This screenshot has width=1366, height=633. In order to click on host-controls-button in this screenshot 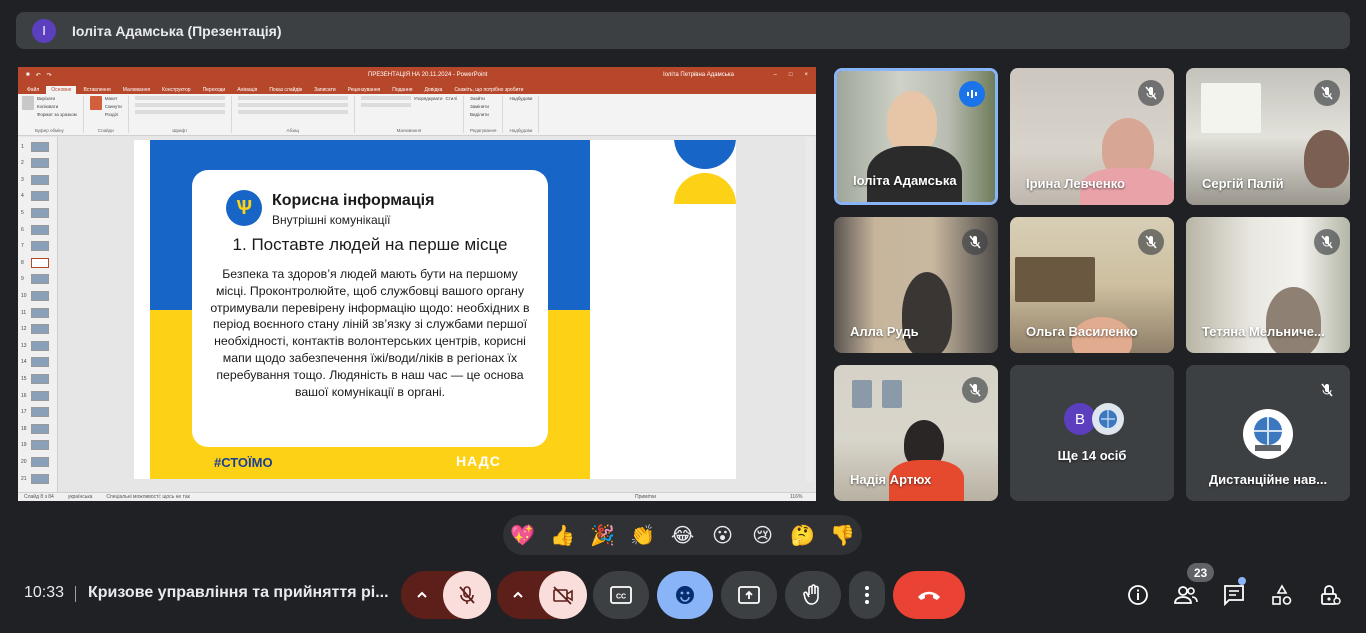, I will do `click(1330, 595)`.